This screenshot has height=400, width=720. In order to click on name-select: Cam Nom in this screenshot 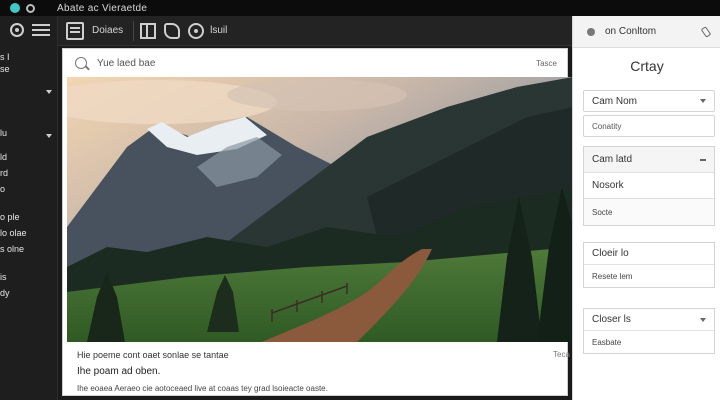, I will do `click(649, 101)`.